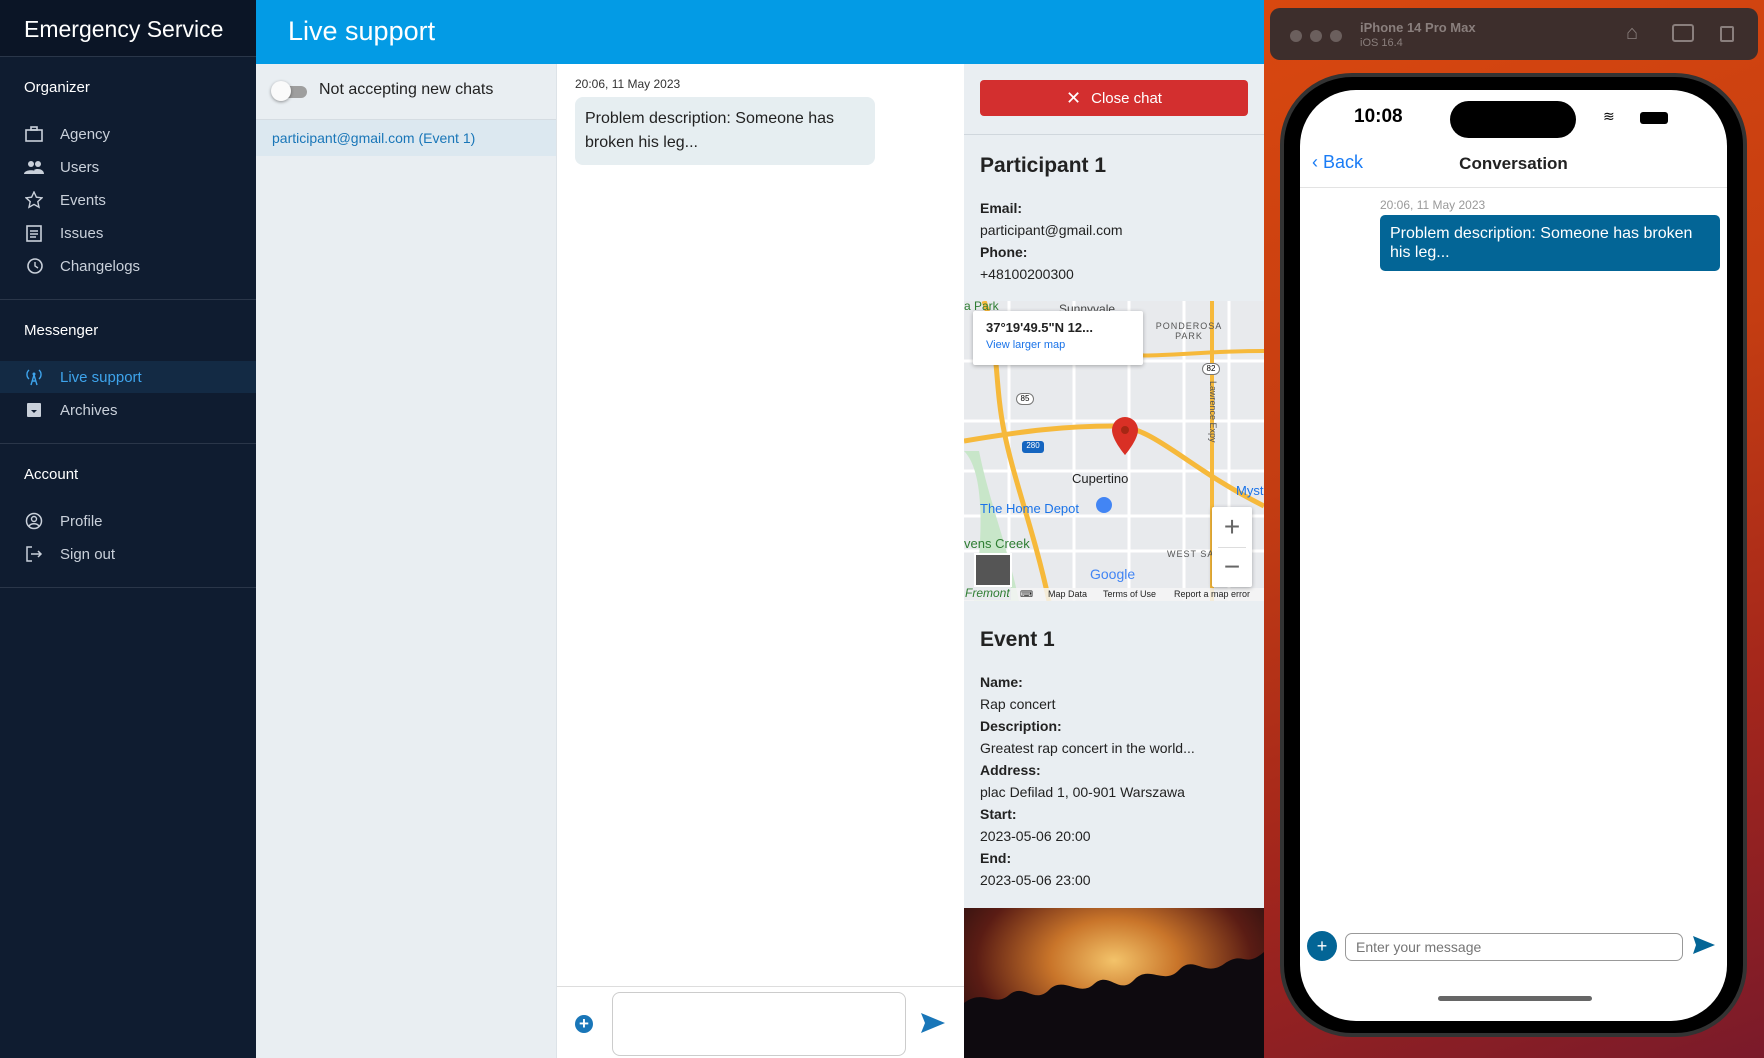 Image resolution: width=1764 pixels, height=1058 pixels. Describe the element at coordinates (1211, 369) in the screenshot. I see `route-shield: 82` at that location.